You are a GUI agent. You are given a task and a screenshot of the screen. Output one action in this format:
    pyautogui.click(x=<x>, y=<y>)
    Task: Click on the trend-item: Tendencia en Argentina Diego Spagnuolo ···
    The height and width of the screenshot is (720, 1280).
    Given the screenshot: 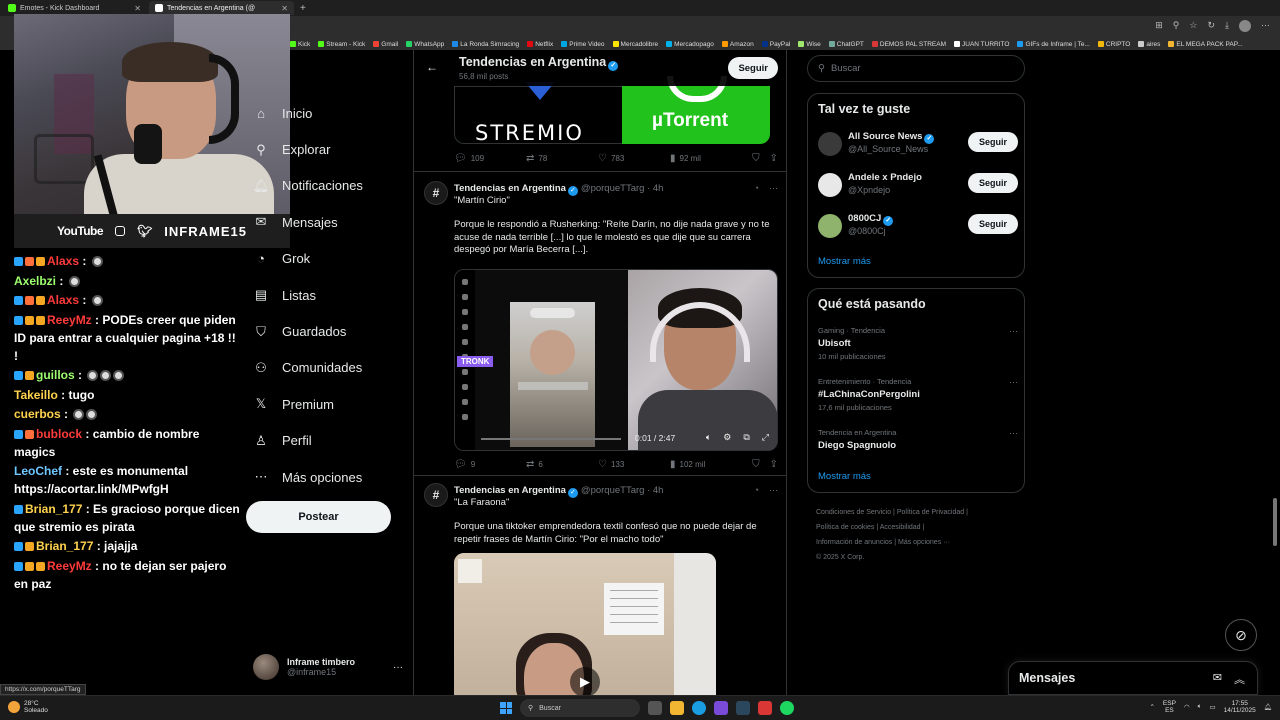 What is the action you would take?
    pyautogui.click(x=918, y=448)
    